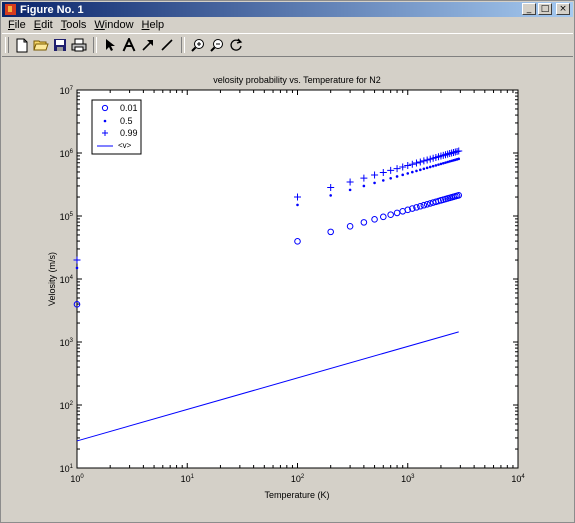 The image size is (575, 523). I want to click on x-tick-label: 101, so click(188, 479).